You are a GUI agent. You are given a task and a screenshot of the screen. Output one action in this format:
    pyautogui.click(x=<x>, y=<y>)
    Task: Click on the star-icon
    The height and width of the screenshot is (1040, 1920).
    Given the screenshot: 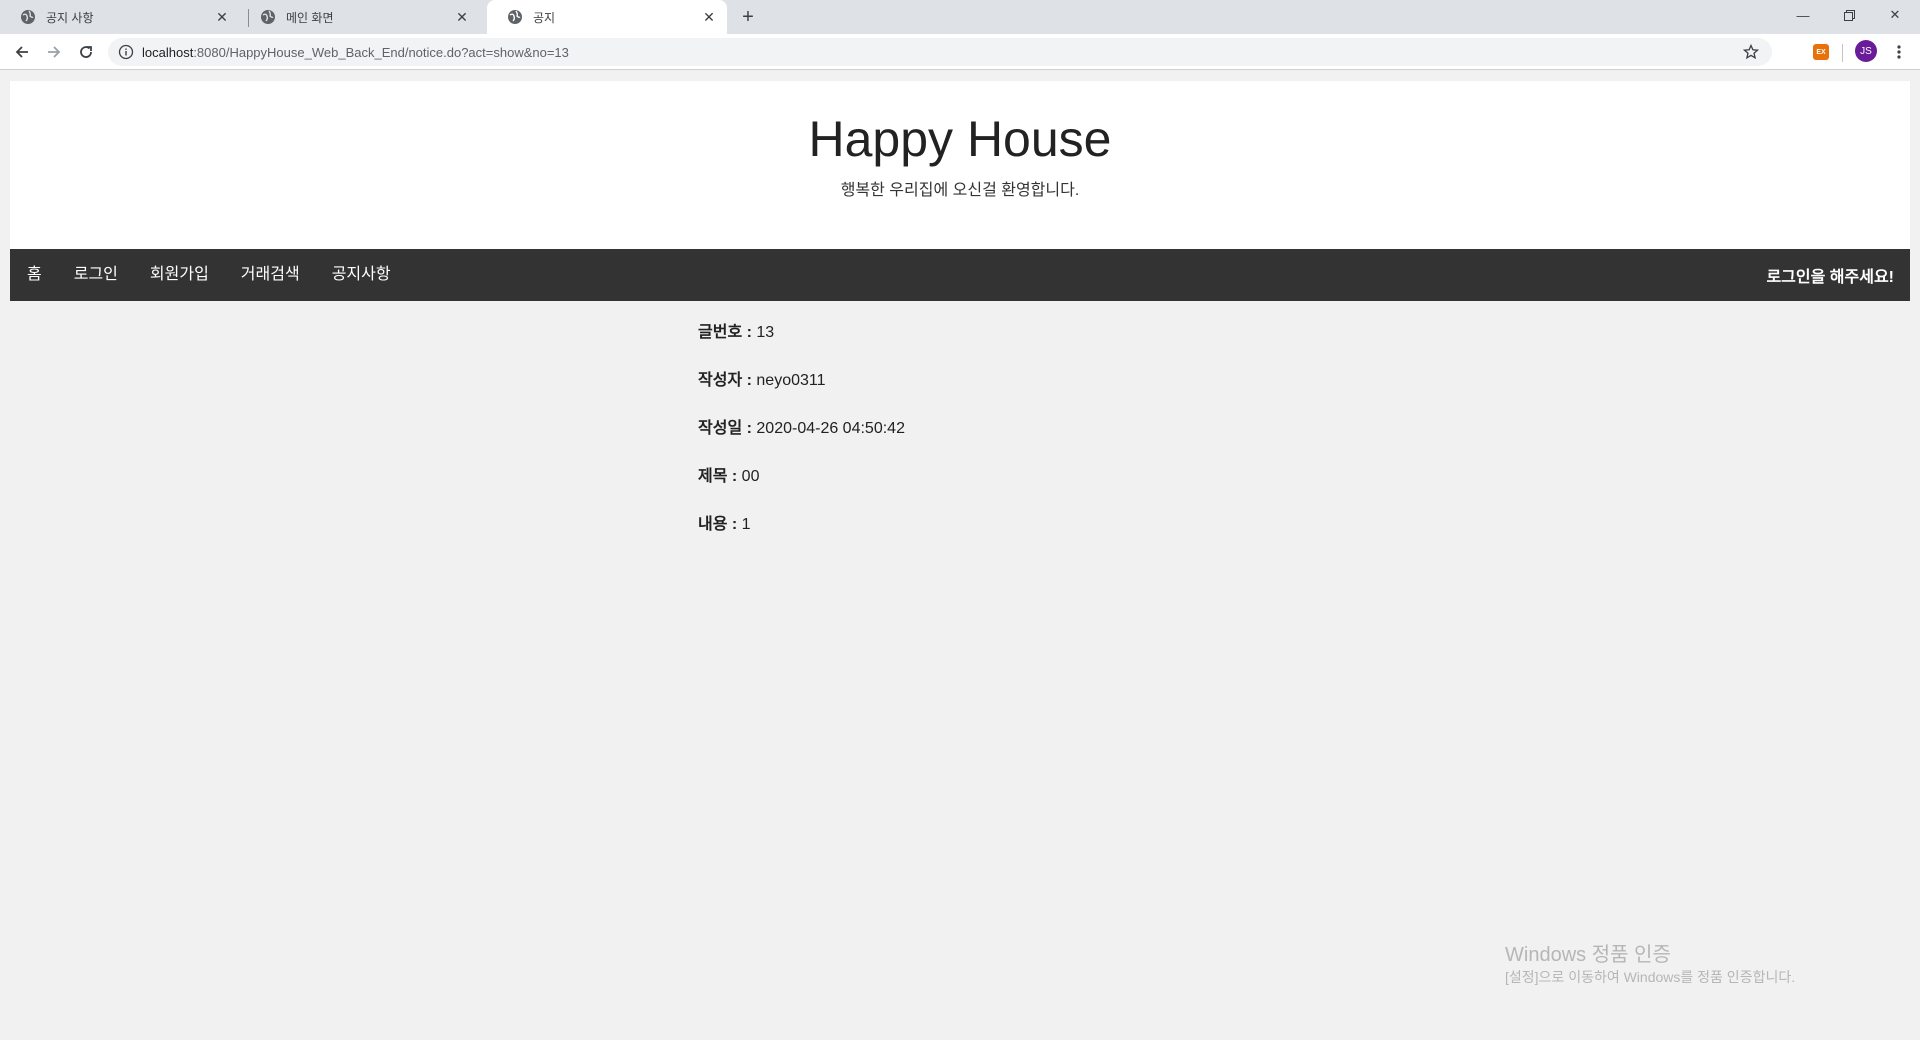 What is the action you would take?
    pyautogui.click(x=1751, y=52)
    